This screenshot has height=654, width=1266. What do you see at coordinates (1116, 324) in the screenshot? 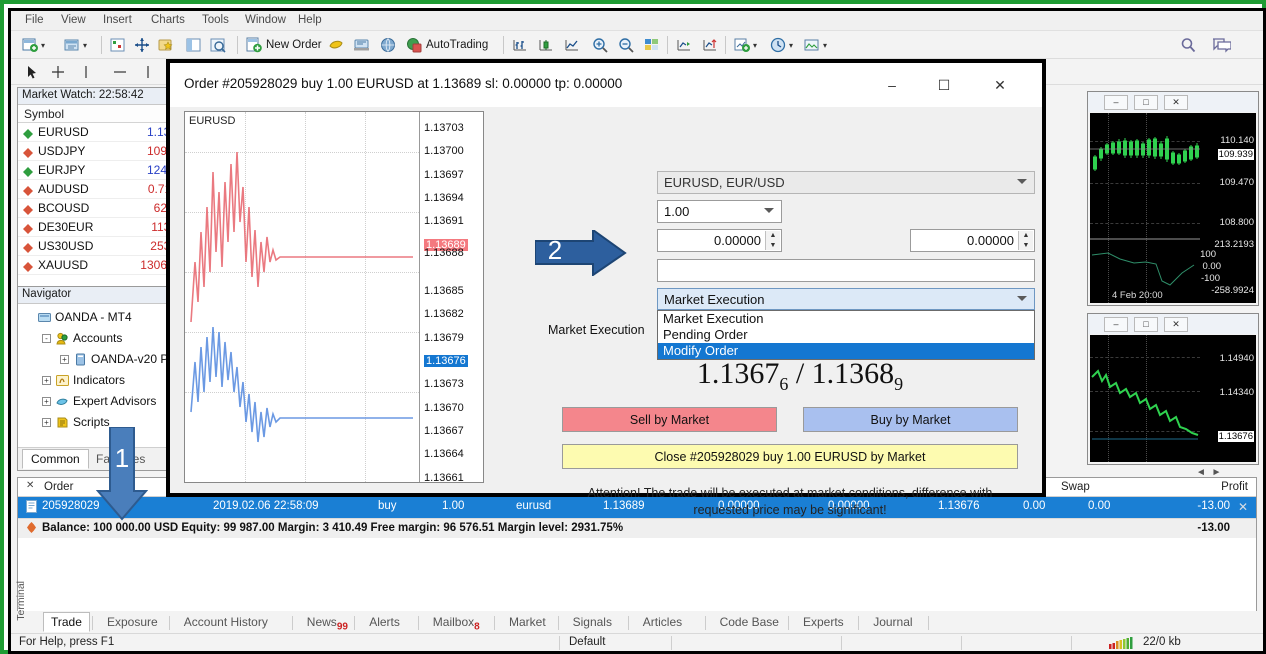
I see `chart2-minimize-button: –` at bounding box center [1116, 324].